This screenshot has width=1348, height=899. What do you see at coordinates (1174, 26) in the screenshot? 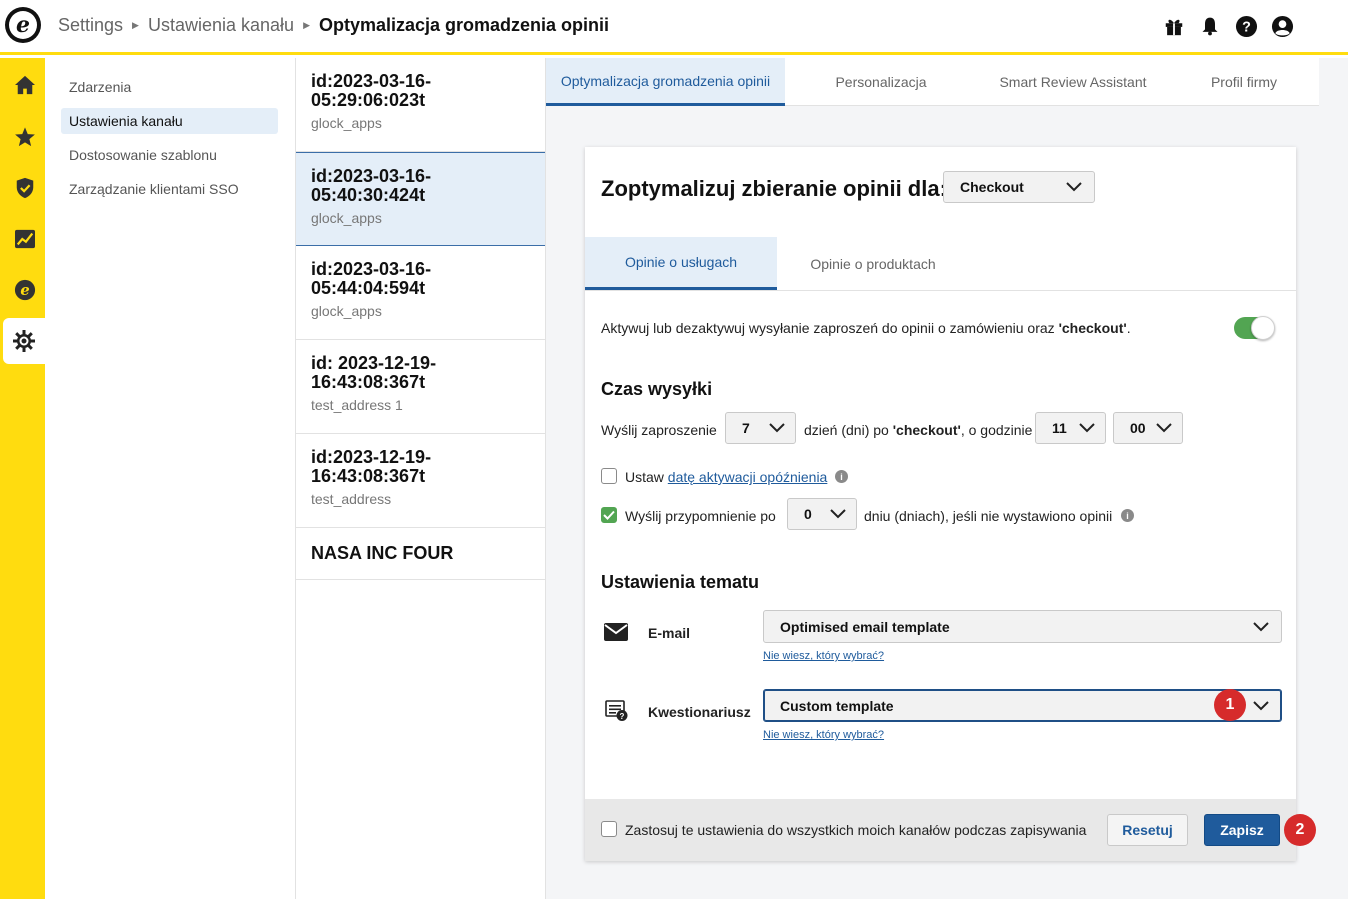
I see `gift-icon` at bounding box center [1174, 26].